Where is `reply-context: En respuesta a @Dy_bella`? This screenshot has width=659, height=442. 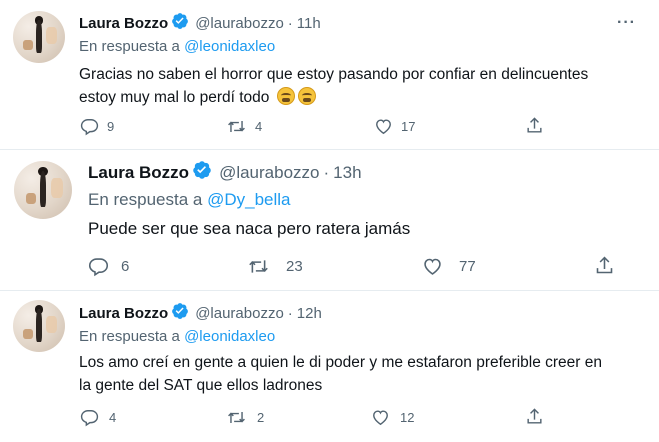
reply-context: En respuesta a @Dy_bella is located at coordinates (189, 200).